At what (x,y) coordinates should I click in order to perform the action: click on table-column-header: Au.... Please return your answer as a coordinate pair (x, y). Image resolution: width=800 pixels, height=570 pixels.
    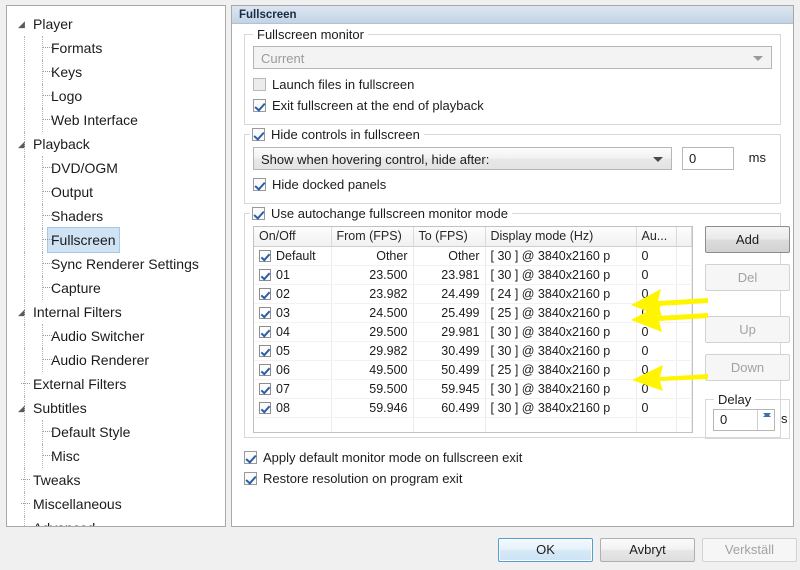
    Looking at the image, I should click on (656, 237).